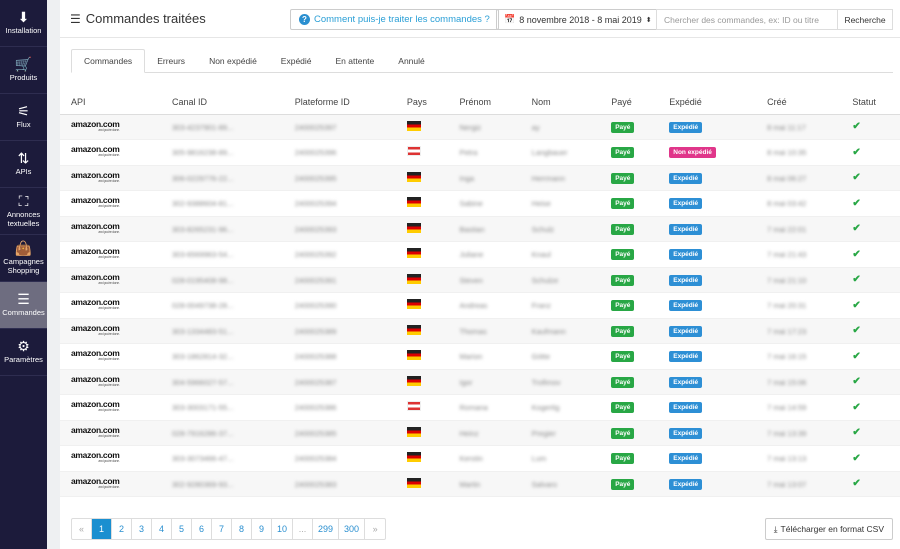  I want to click on created-time: 7 mai 15:06, so click(787, 382).